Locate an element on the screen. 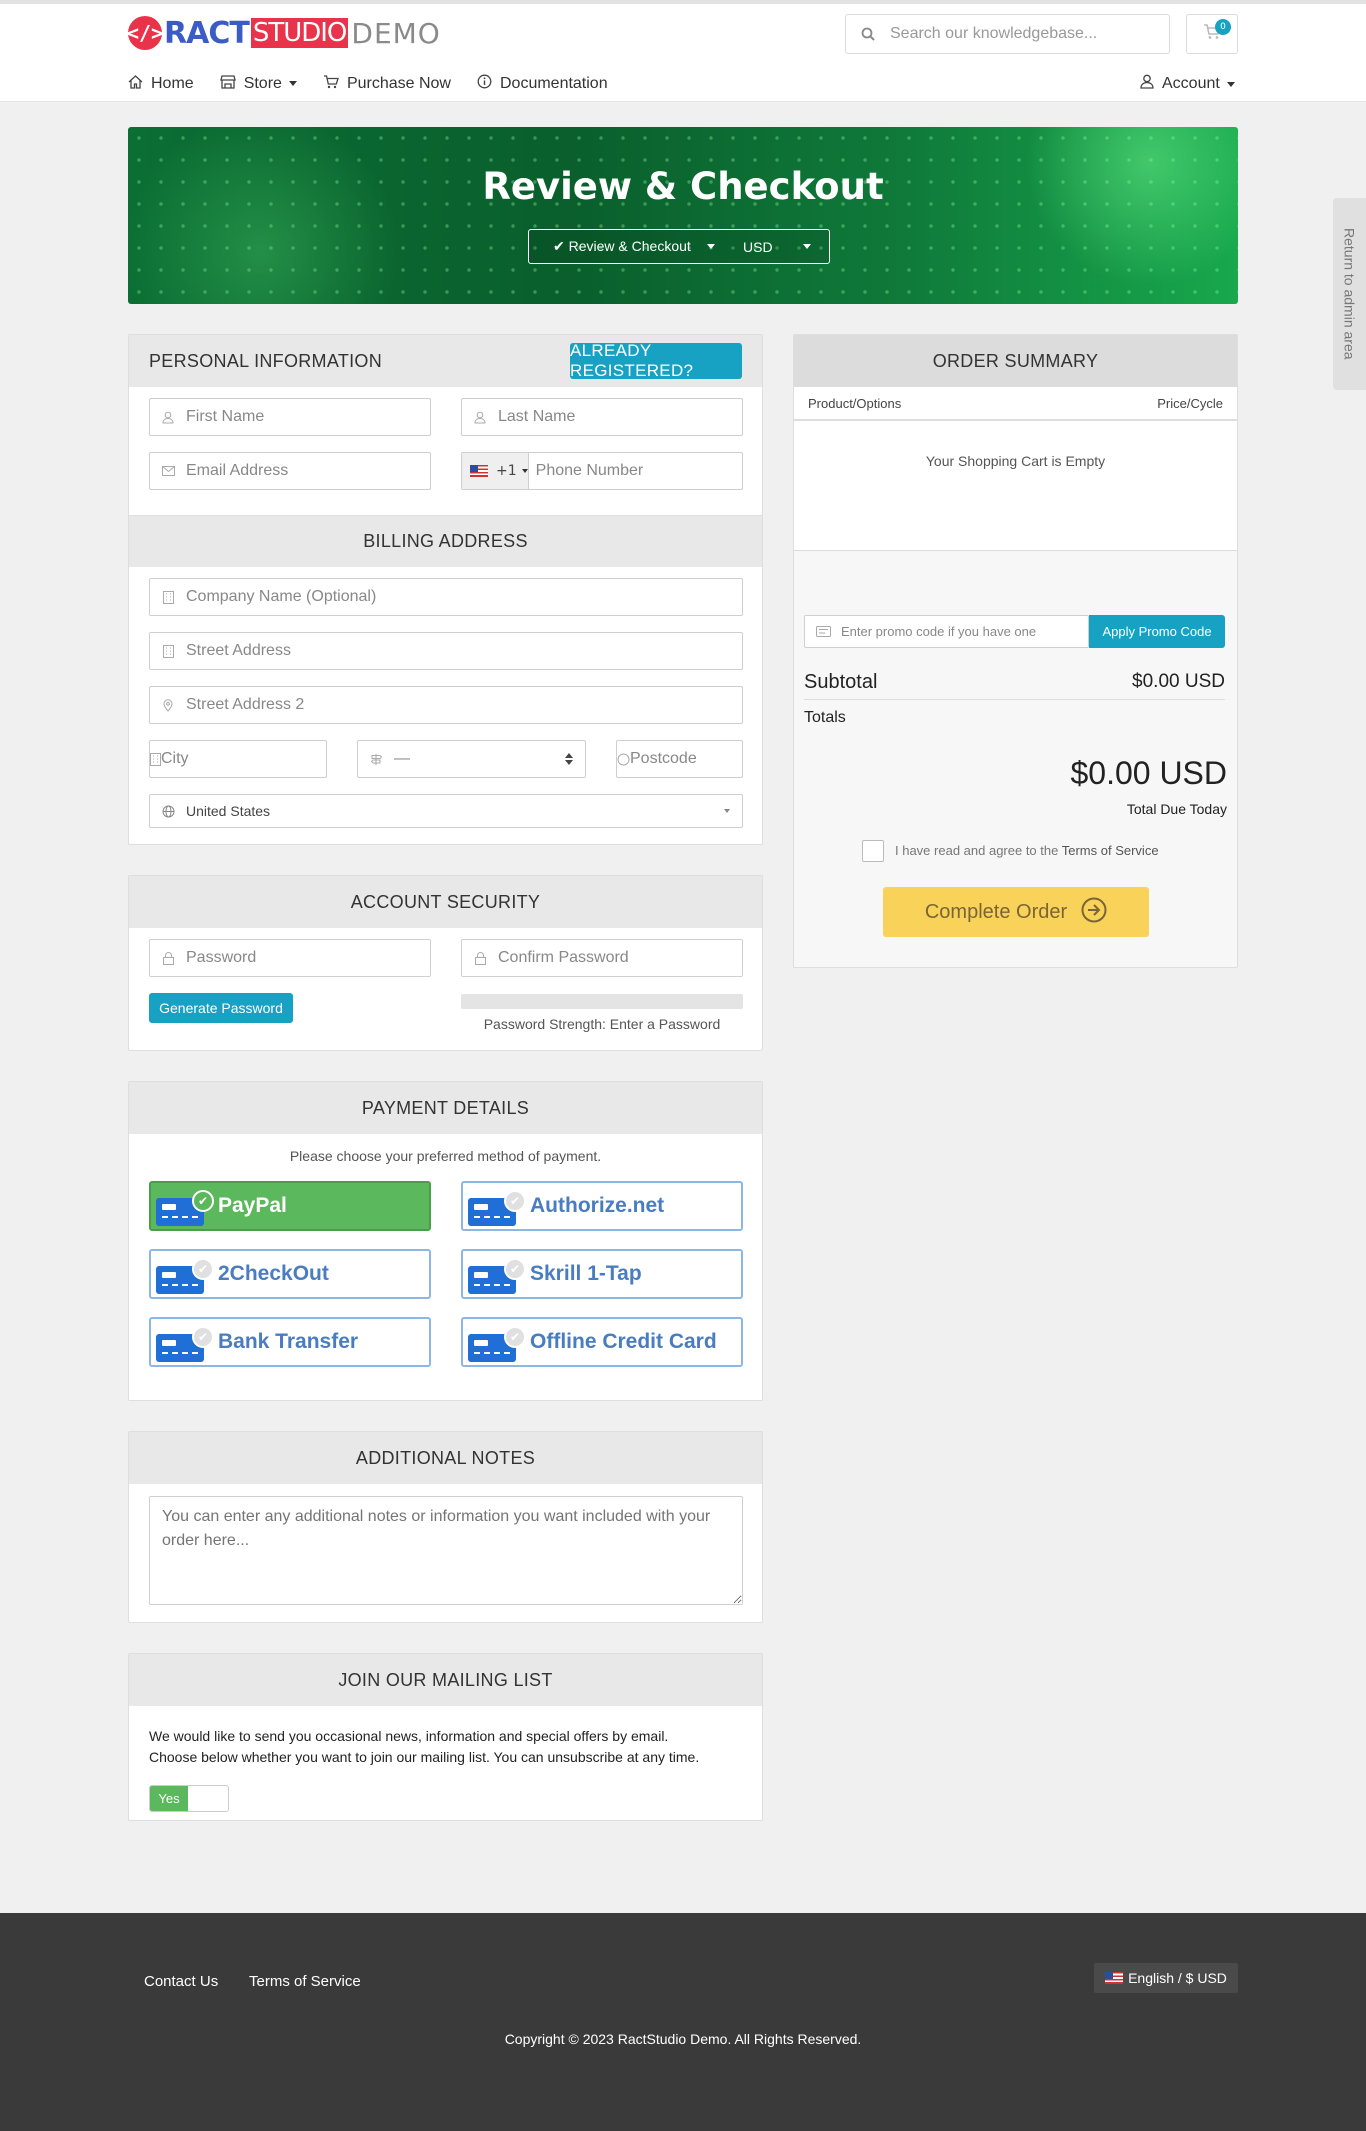  company-input is located at coordinates (464, 597).